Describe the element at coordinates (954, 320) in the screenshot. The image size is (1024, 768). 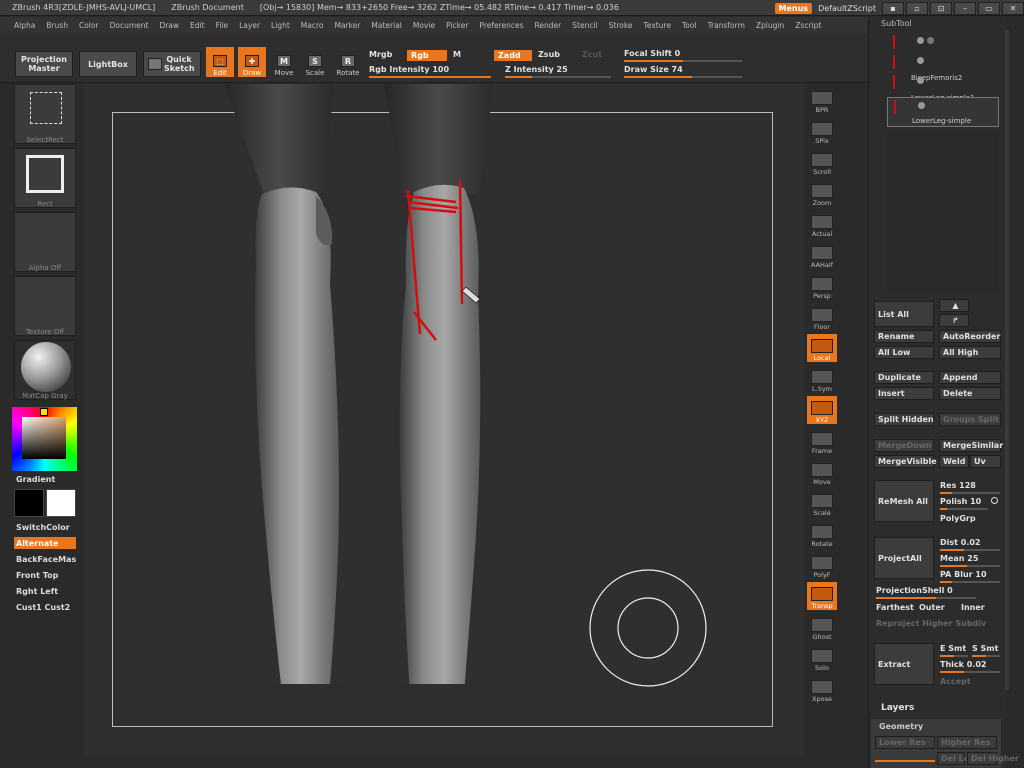
I see `arrow-return-icon: ↱` at that location.